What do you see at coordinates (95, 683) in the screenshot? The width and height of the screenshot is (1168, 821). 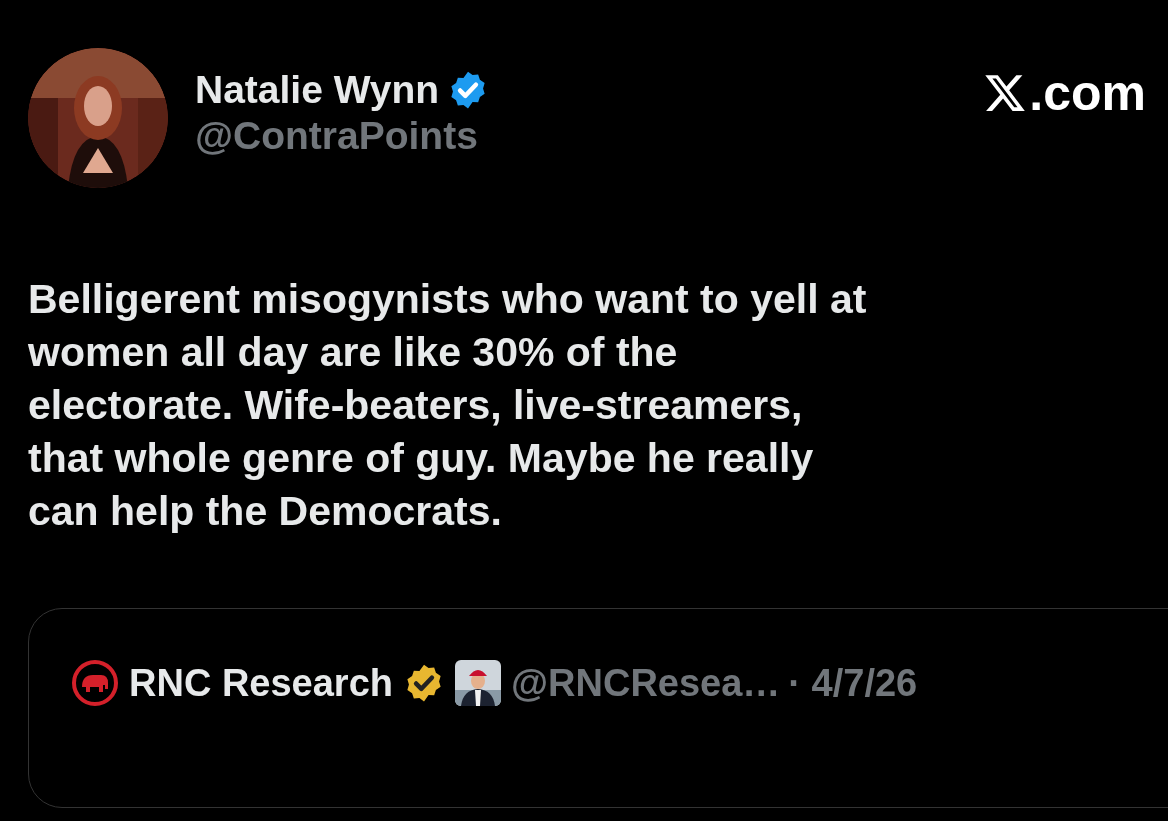 I see `elephant-icon` at bounding box center [95, 683].